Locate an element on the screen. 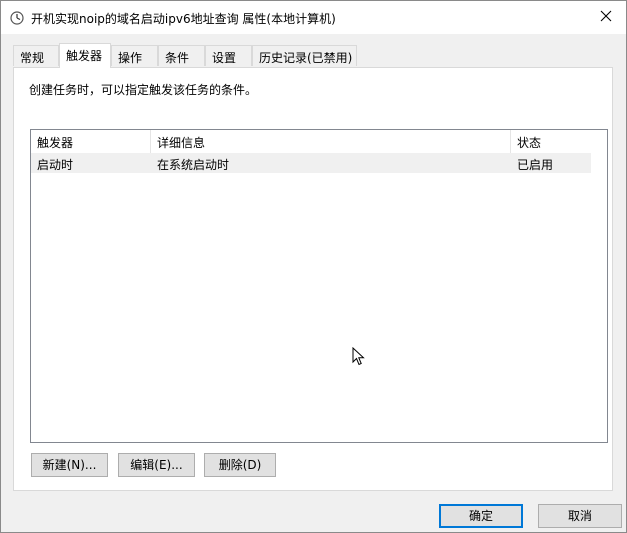 The height and width of the screenshot is (533, 627). close-icon is located at coordinates (606, 17).